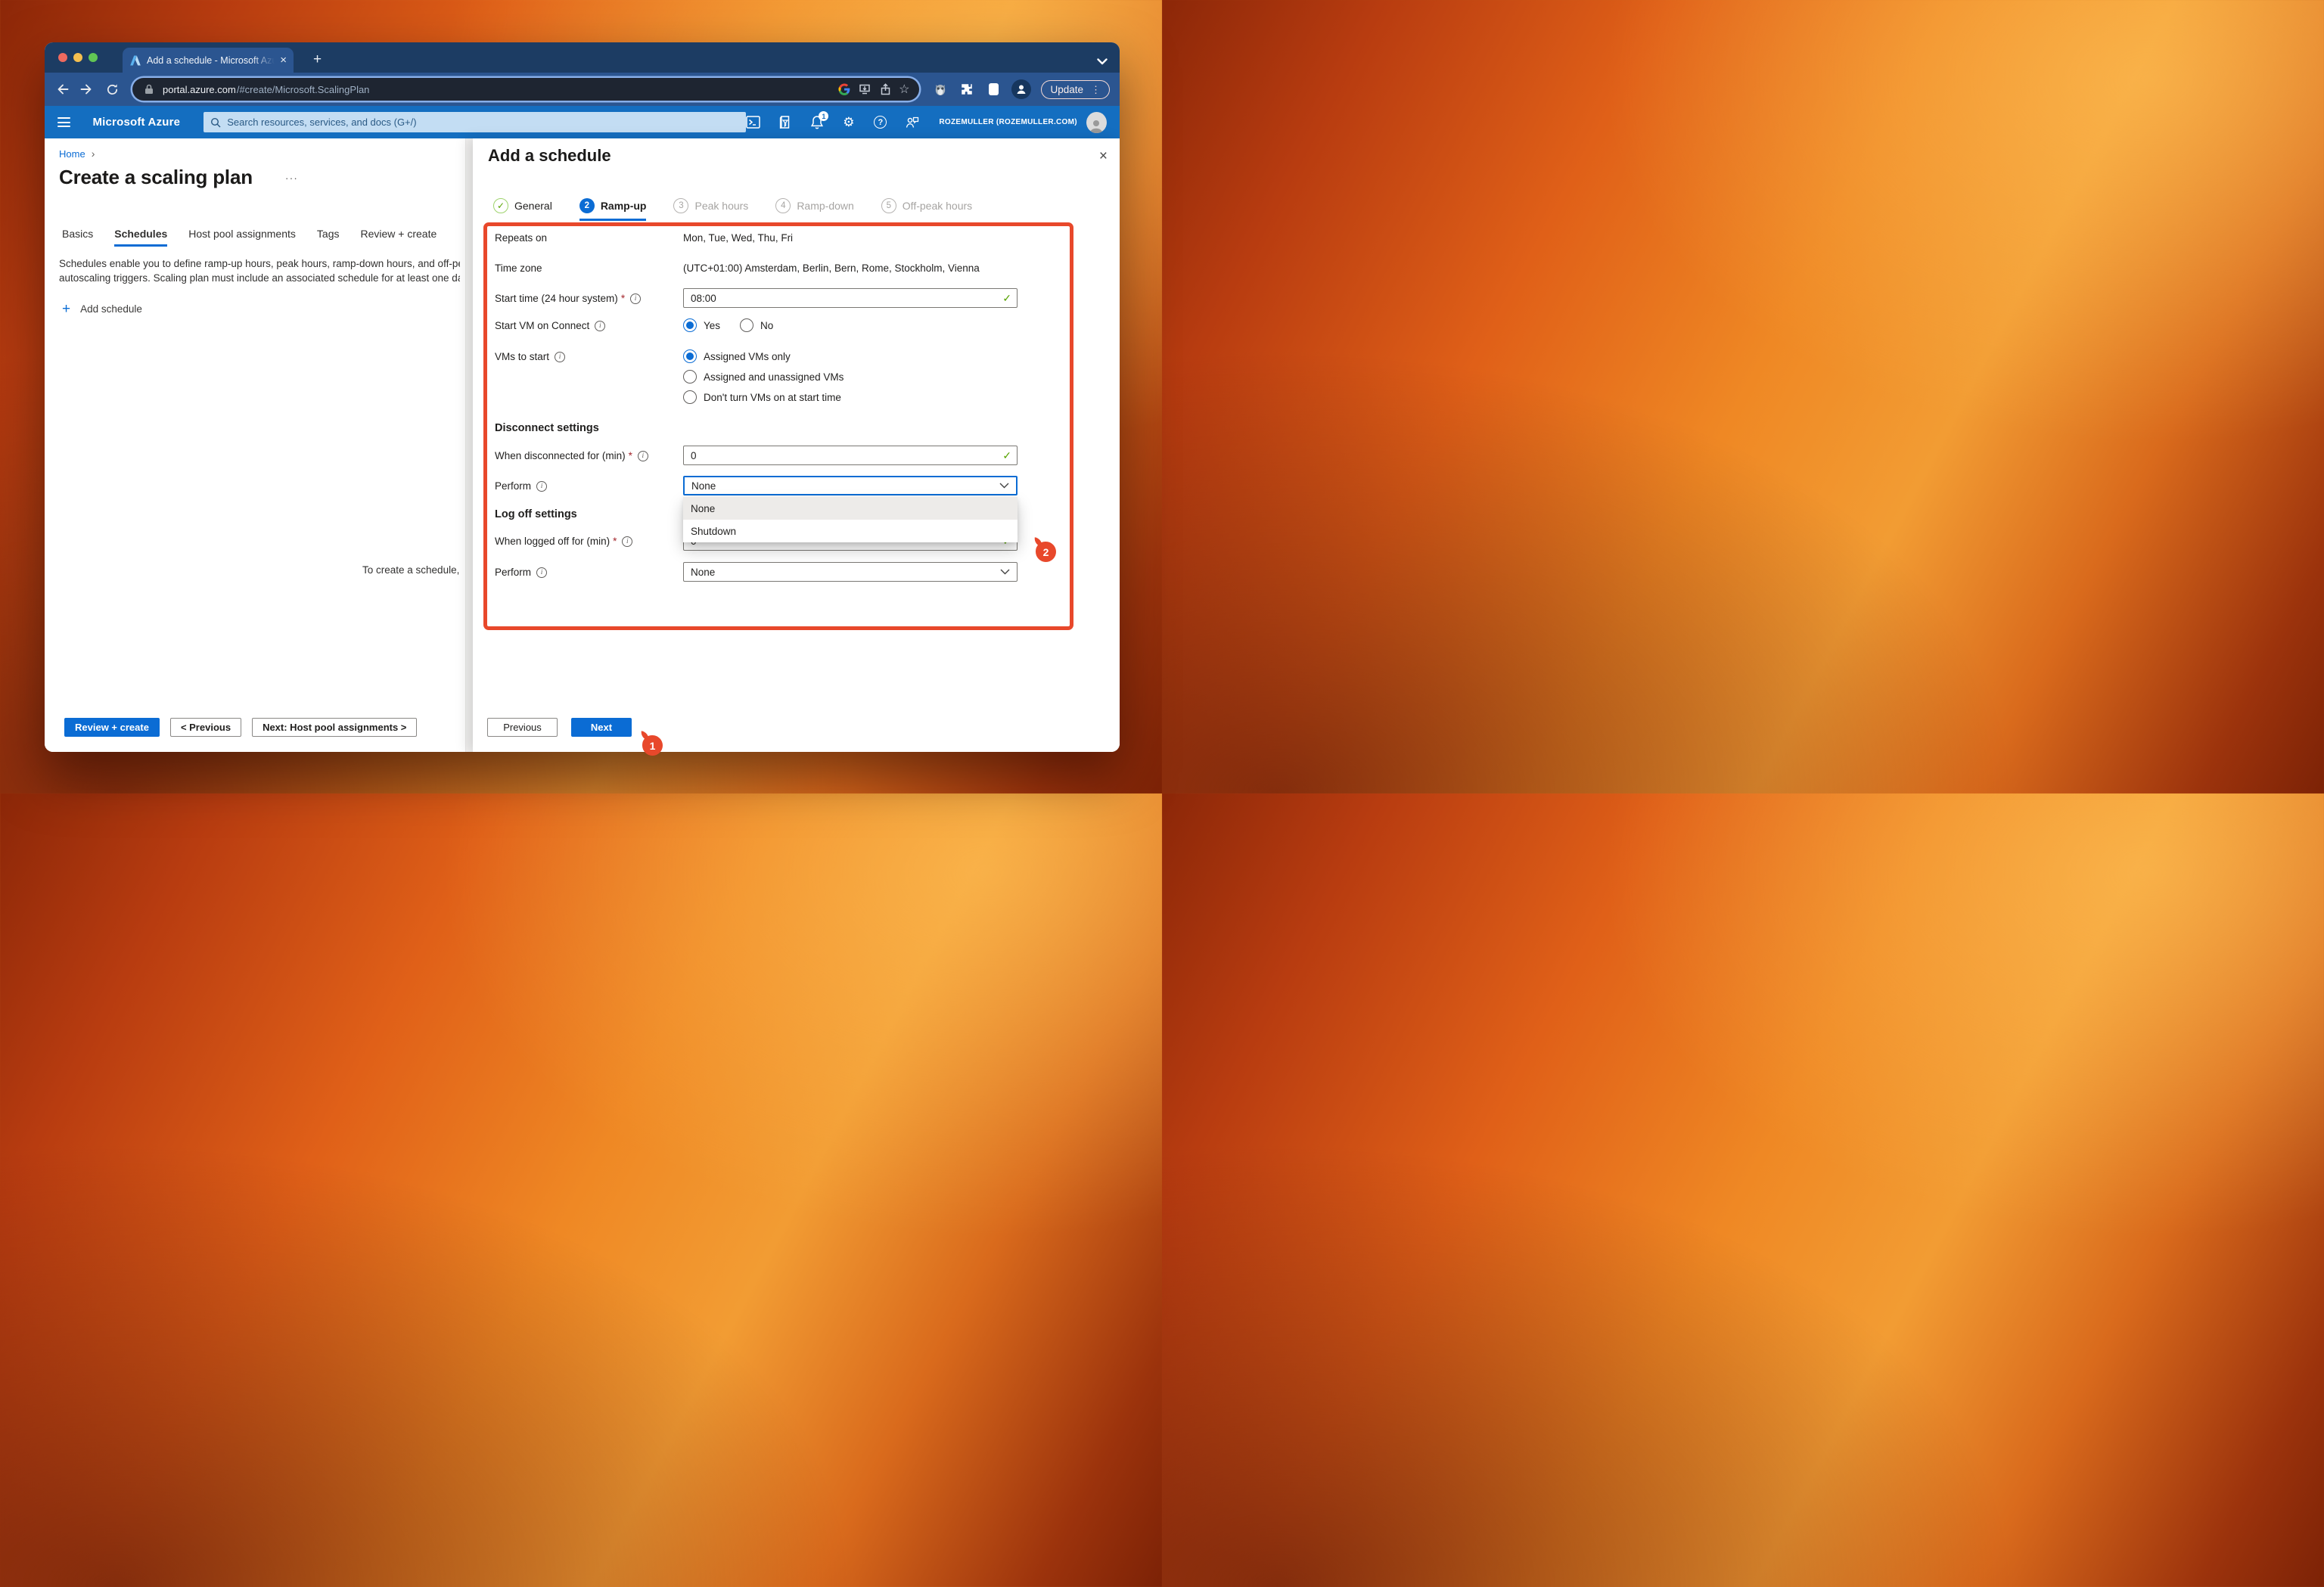 The image size is (2324, 1587). I want to click on new-tab-button: +, so click(317, 59).